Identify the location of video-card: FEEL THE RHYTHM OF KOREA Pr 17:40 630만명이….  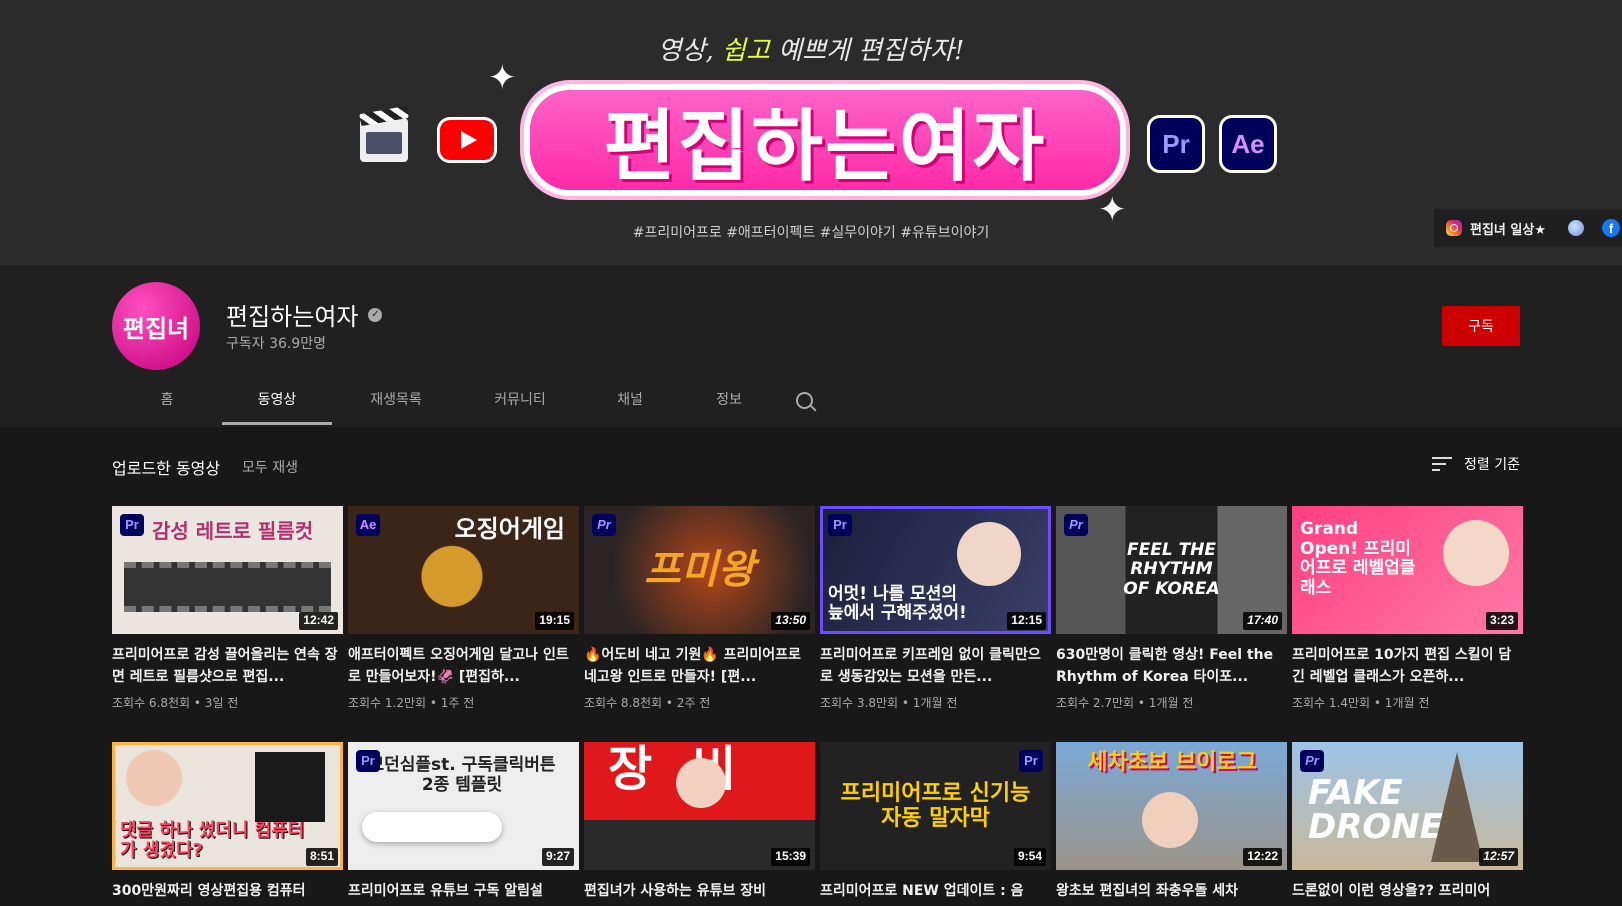
(1171, 608).